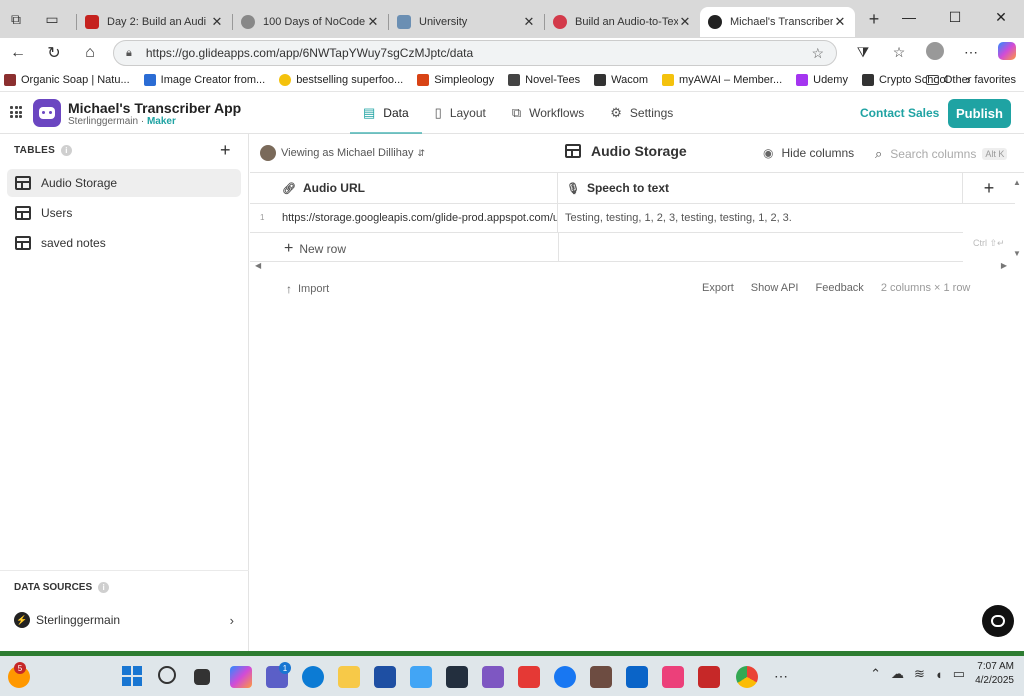 This screenshot has height=696, width=1024. I want to click on more-menu-icon: ⋯, so click(971, 52).